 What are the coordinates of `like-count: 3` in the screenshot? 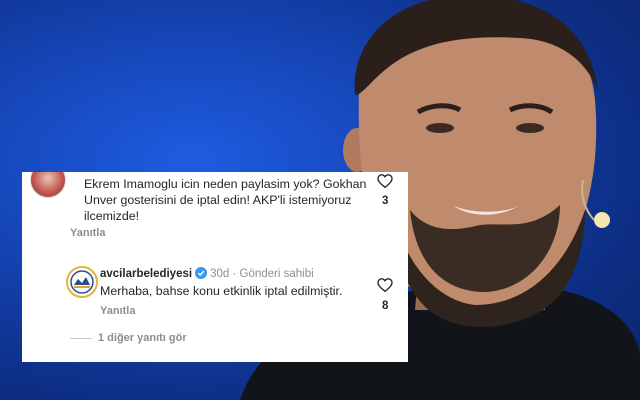 It's located at (385, 201).